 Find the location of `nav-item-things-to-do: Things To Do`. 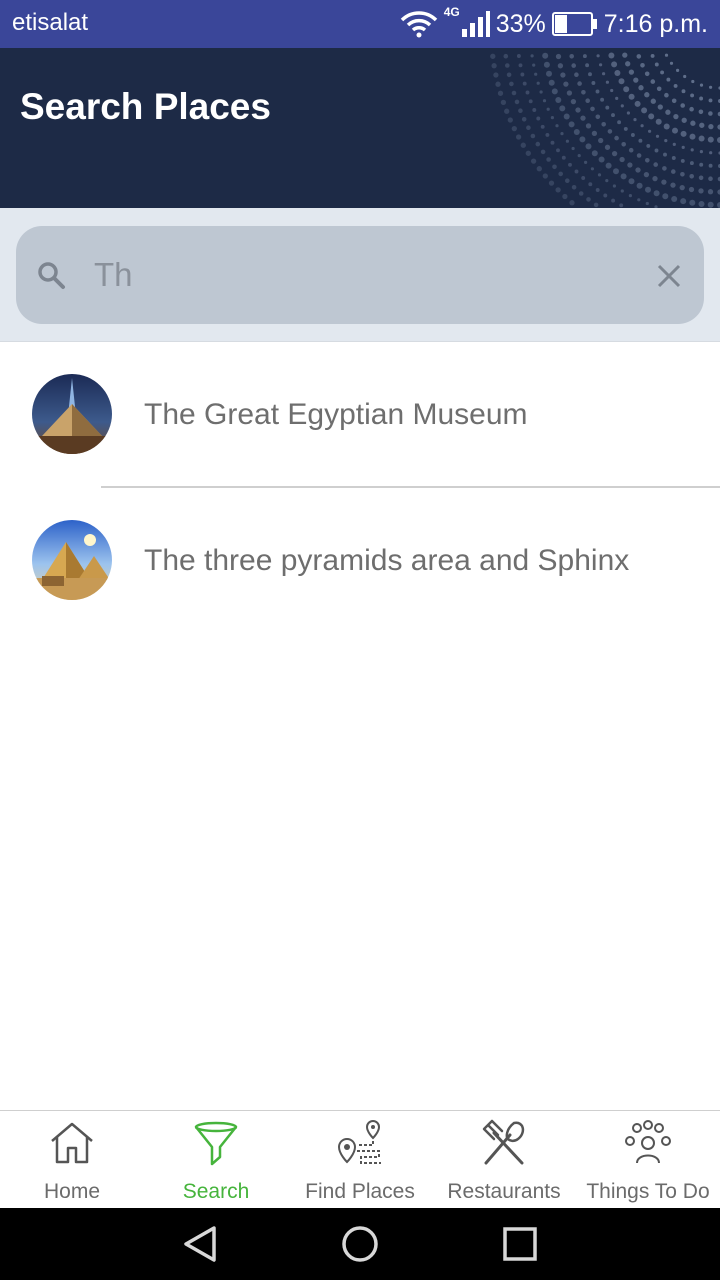

nav-item-things-to-do: Things To Do is located at coordinates (648, 1160).